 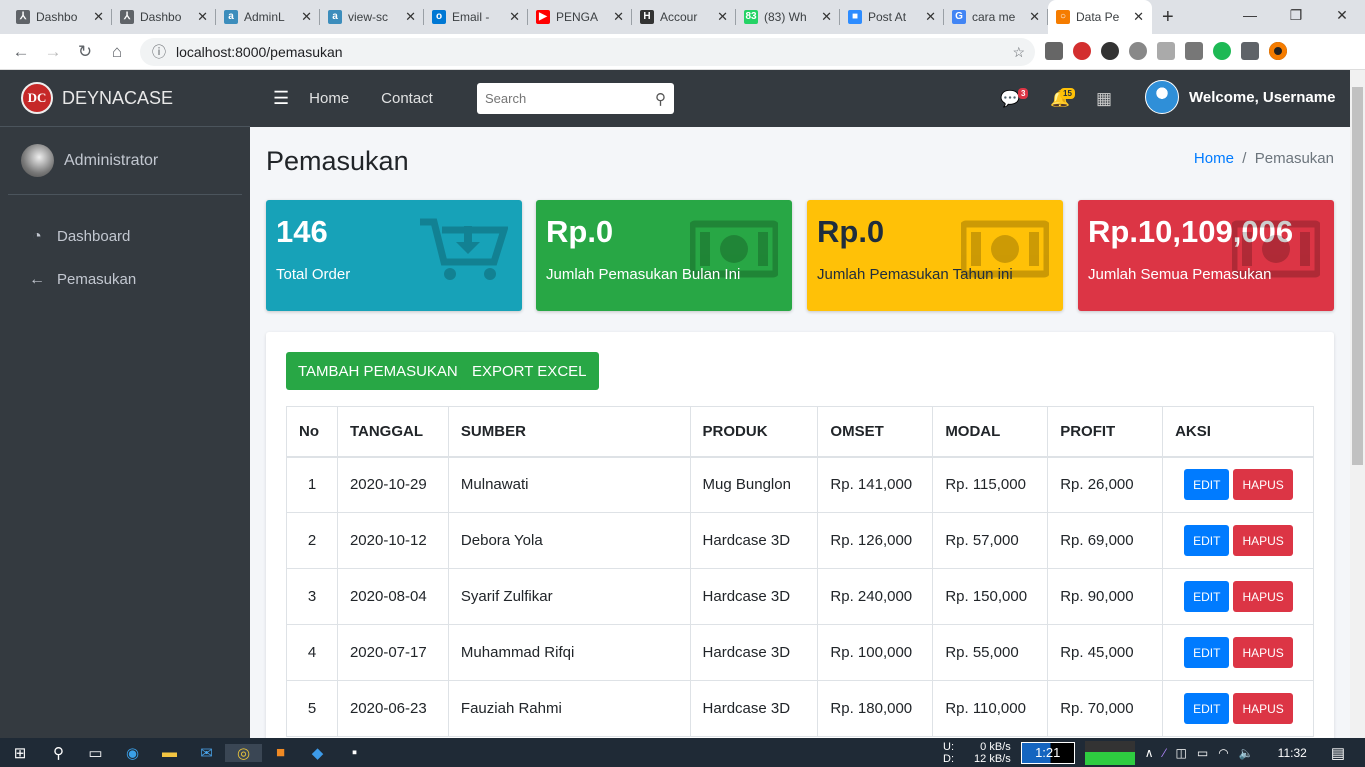 I want to click on apps-button: ▦, so click(x=1104, y=98).